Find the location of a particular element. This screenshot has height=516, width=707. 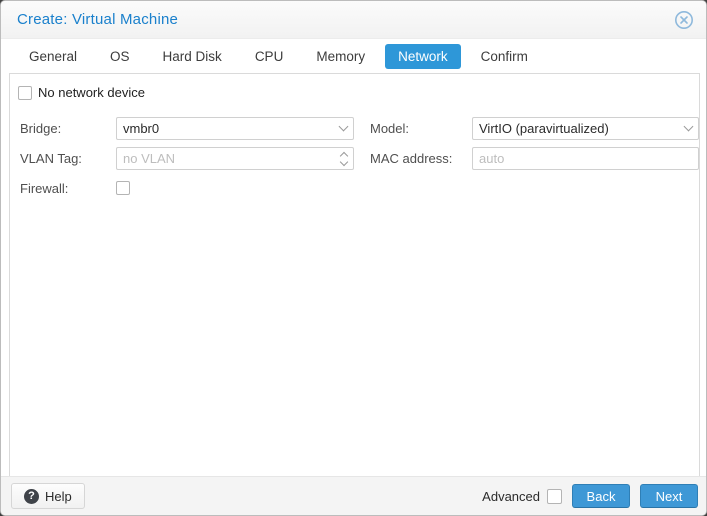

firewall-label: Firewall: is located at coordinates (44, 188).